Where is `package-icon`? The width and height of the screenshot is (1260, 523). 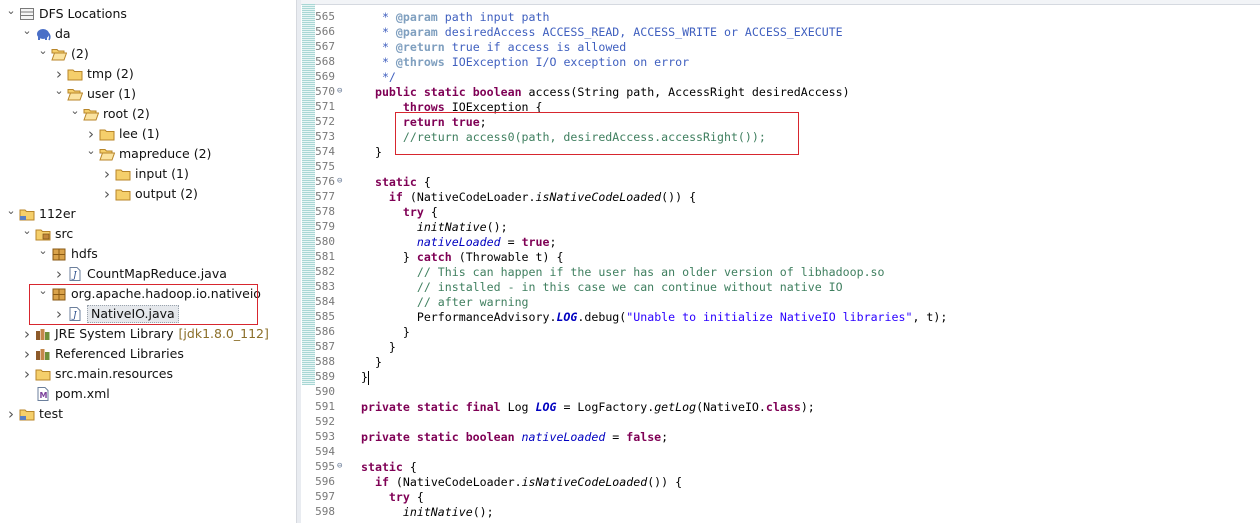 package-icon is located at coordinates (59, 254).